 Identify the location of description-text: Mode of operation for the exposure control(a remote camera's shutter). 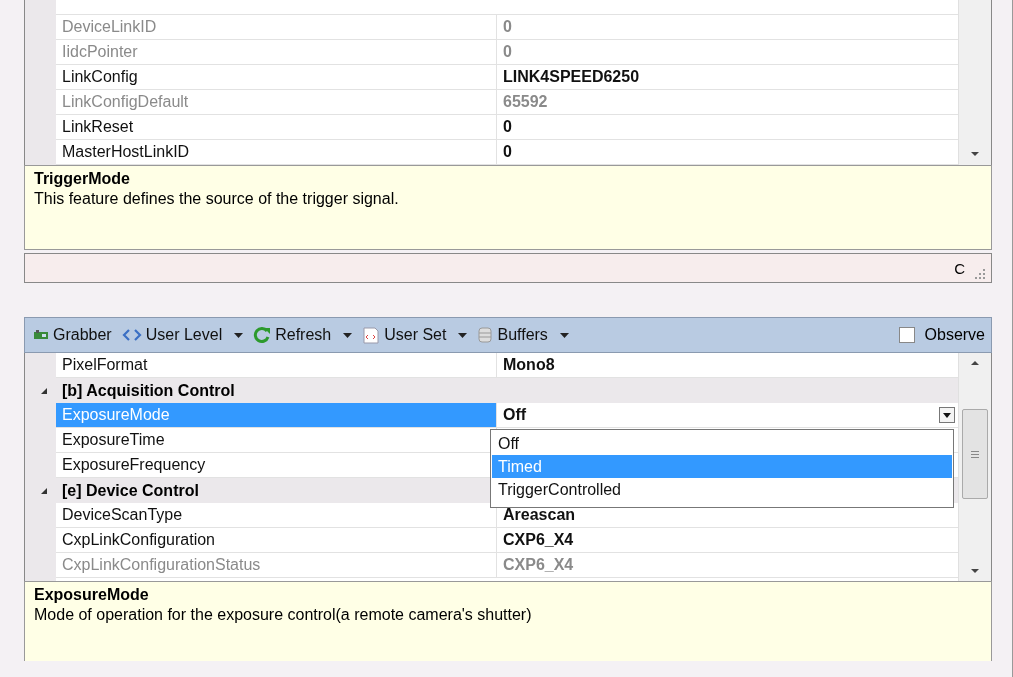
(283, 615).